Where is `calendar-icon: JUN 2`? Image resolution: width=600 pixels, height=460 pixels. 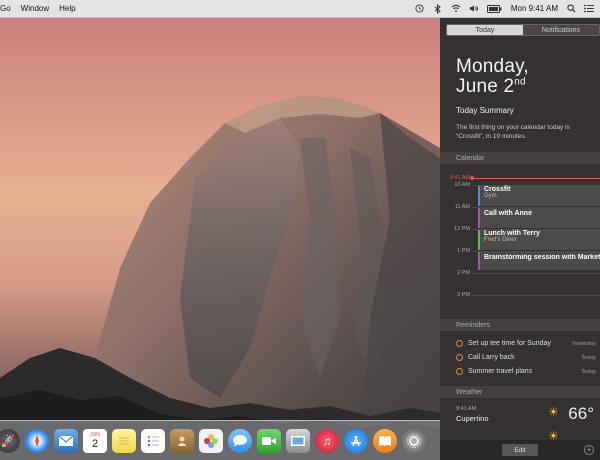 calendar-icon: JUN 2 is located at coordinates (95, 440).